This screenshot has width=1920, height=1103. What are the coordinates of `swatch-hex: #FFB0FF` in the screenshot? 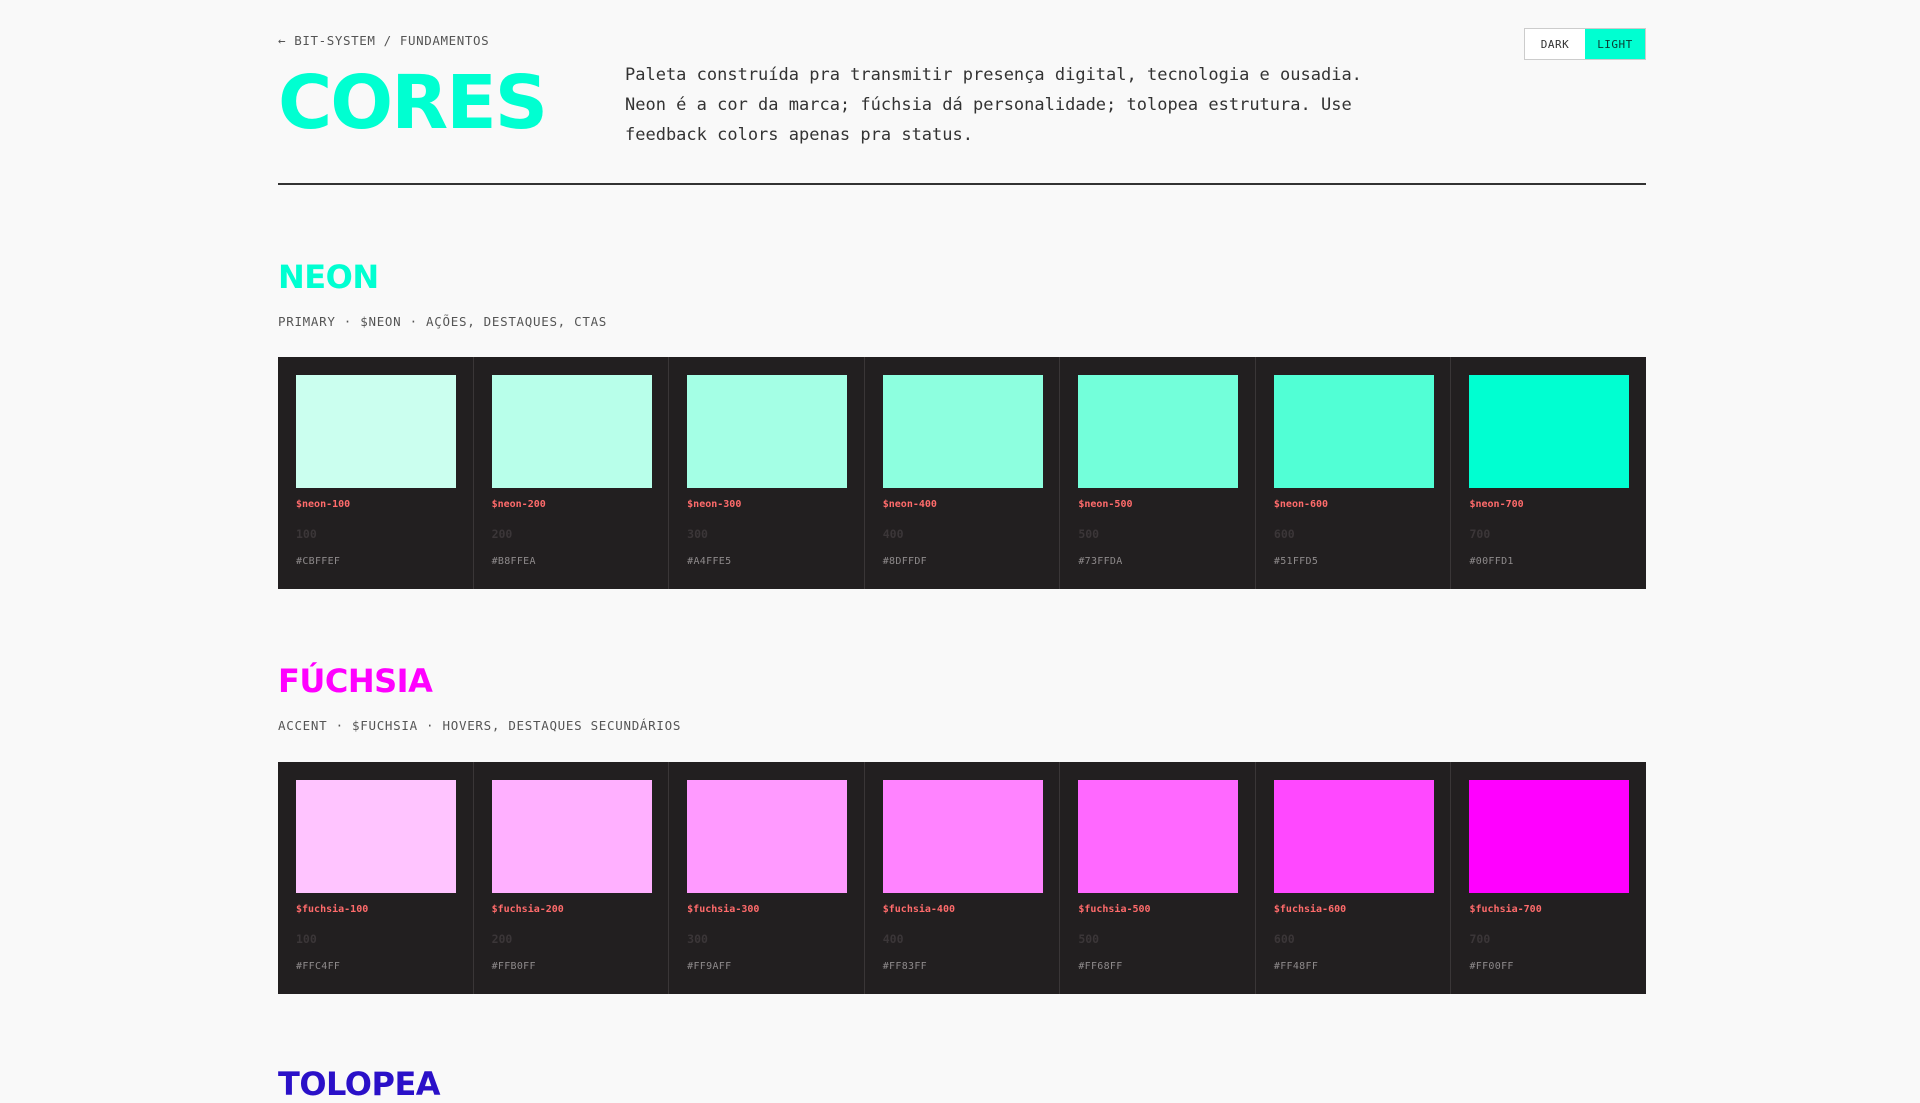 It's located at (513, 966).